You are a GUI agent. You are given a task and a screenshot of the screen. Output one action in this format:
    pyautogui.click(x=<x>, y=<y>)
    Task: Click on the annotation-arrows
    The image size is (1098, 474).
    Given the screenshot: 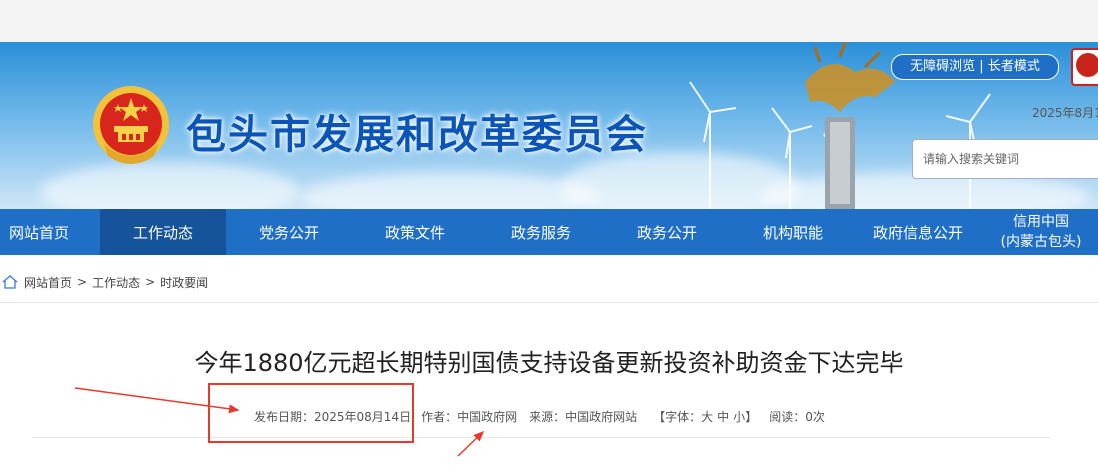 What is the action you would take?
    pyautogui.click(x=279, y=422)
    